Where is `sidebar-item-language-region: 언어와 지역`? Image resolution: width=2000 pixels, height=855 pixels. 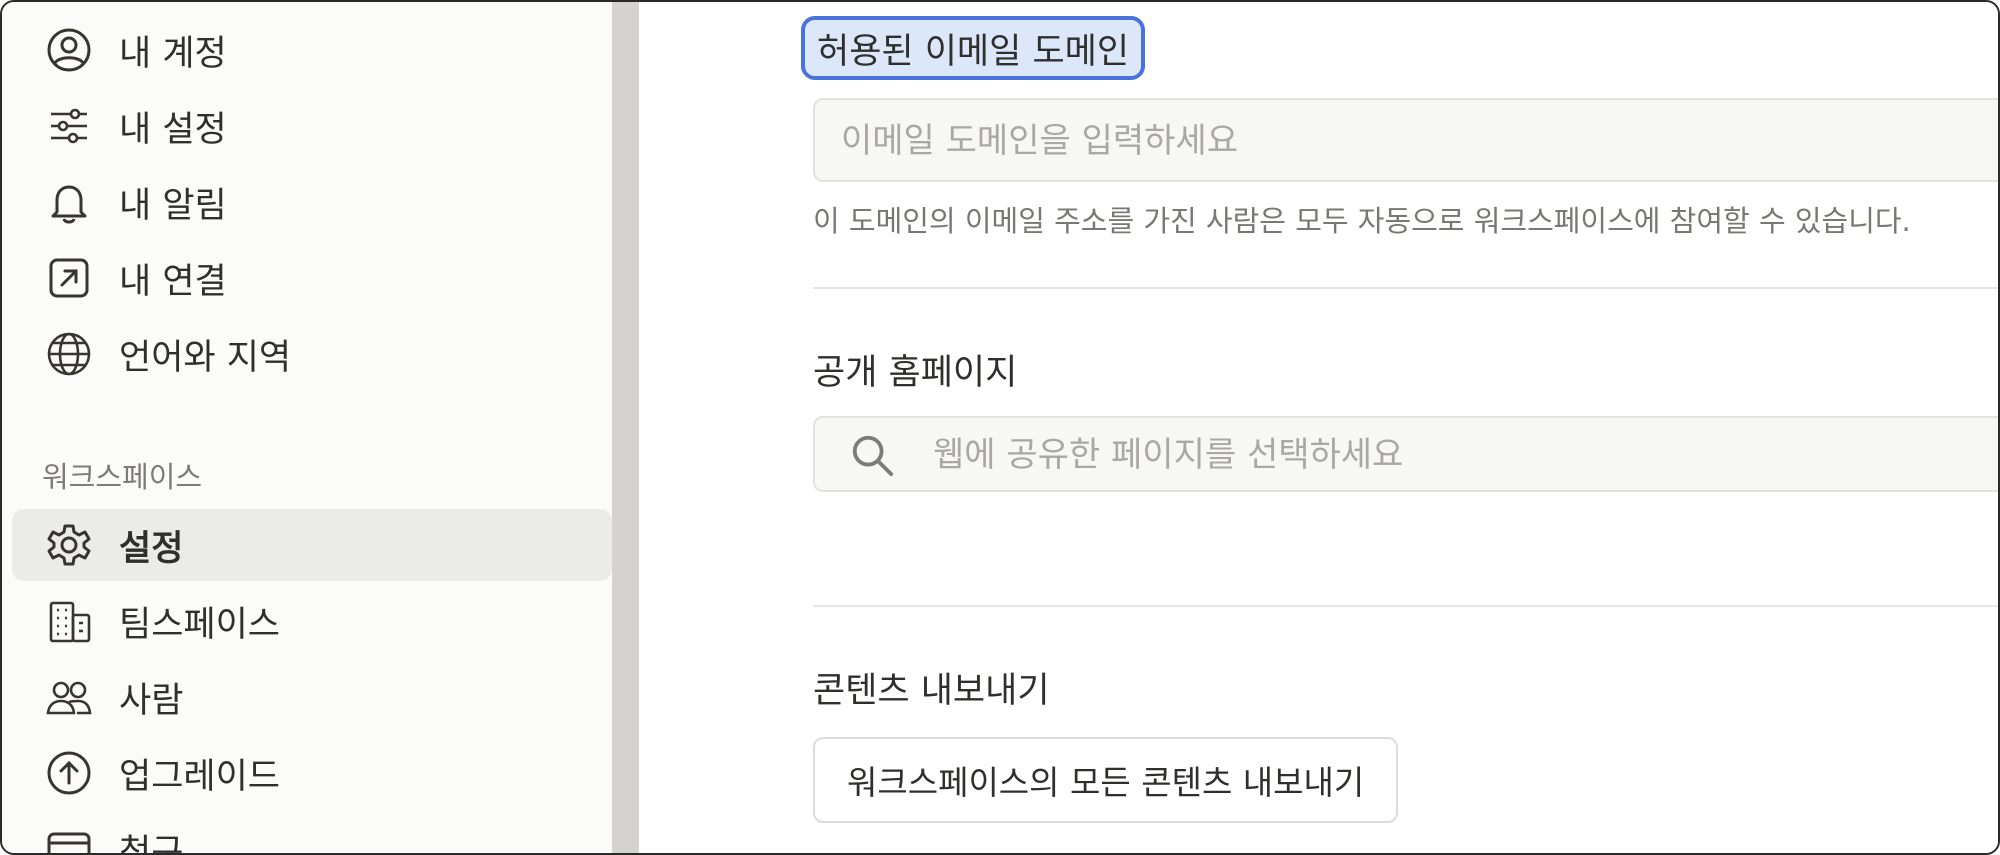 sidebar-item-language-region: 언어와 지역 is located at coordinates (312, 354).